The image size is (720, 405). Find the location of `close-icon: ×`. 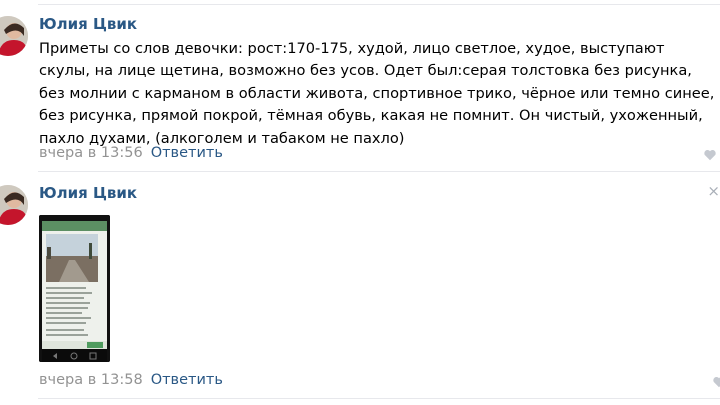

close-icon: × is located at coordinates (713, 191).